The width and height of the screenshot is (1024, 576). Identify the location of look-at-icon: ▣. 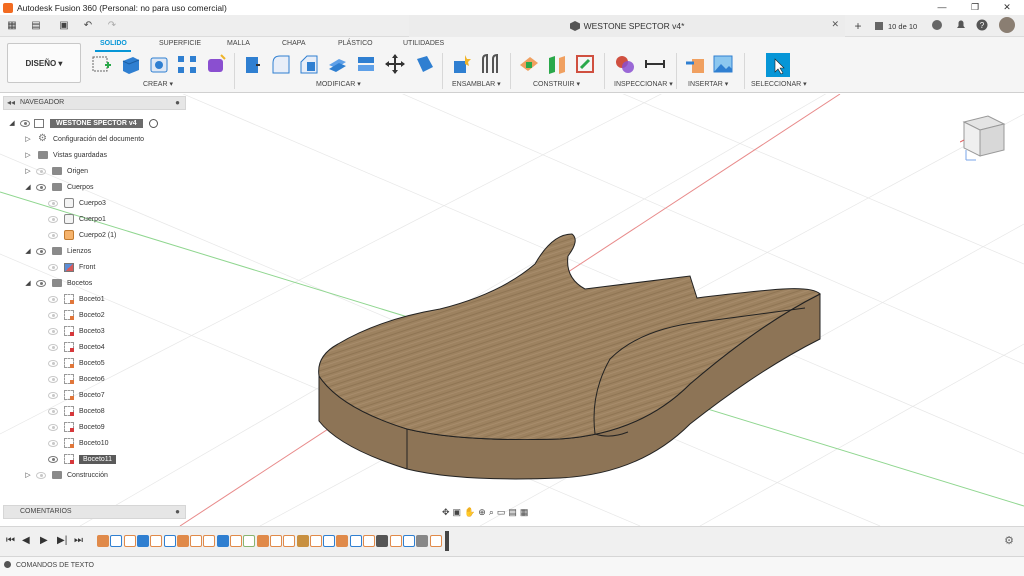
(457, 512).